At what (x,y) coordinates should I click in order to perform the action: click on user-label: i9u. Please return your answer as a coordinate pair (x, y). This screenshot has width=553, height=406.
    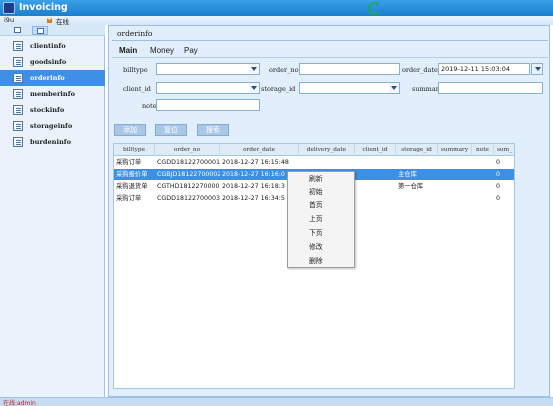
    Looking at the image, I should click on (9, 20).